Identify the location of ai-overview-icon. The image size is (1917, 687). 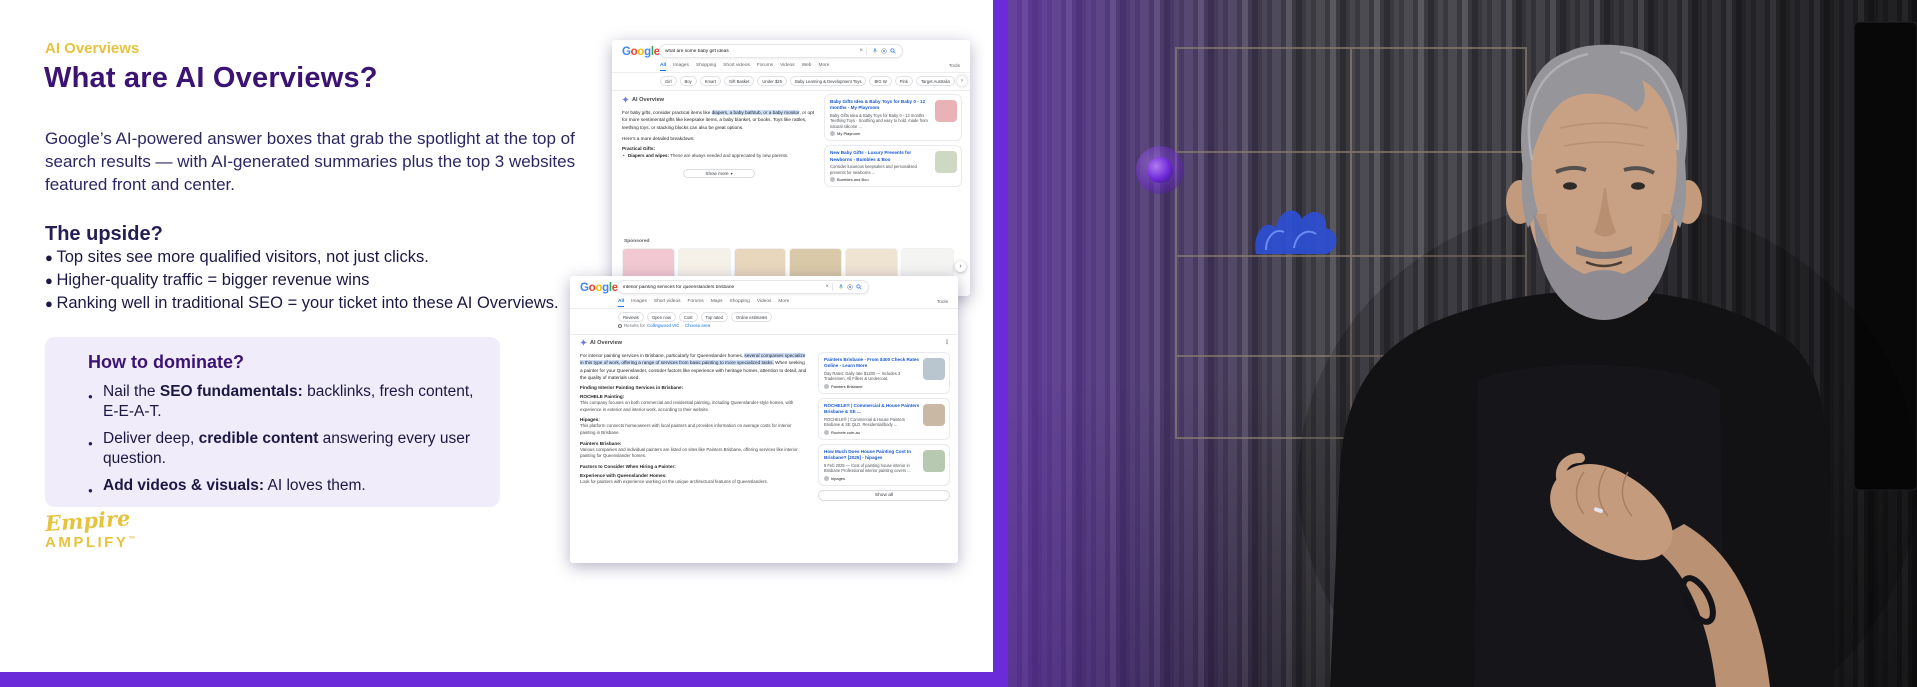
(583, 342).